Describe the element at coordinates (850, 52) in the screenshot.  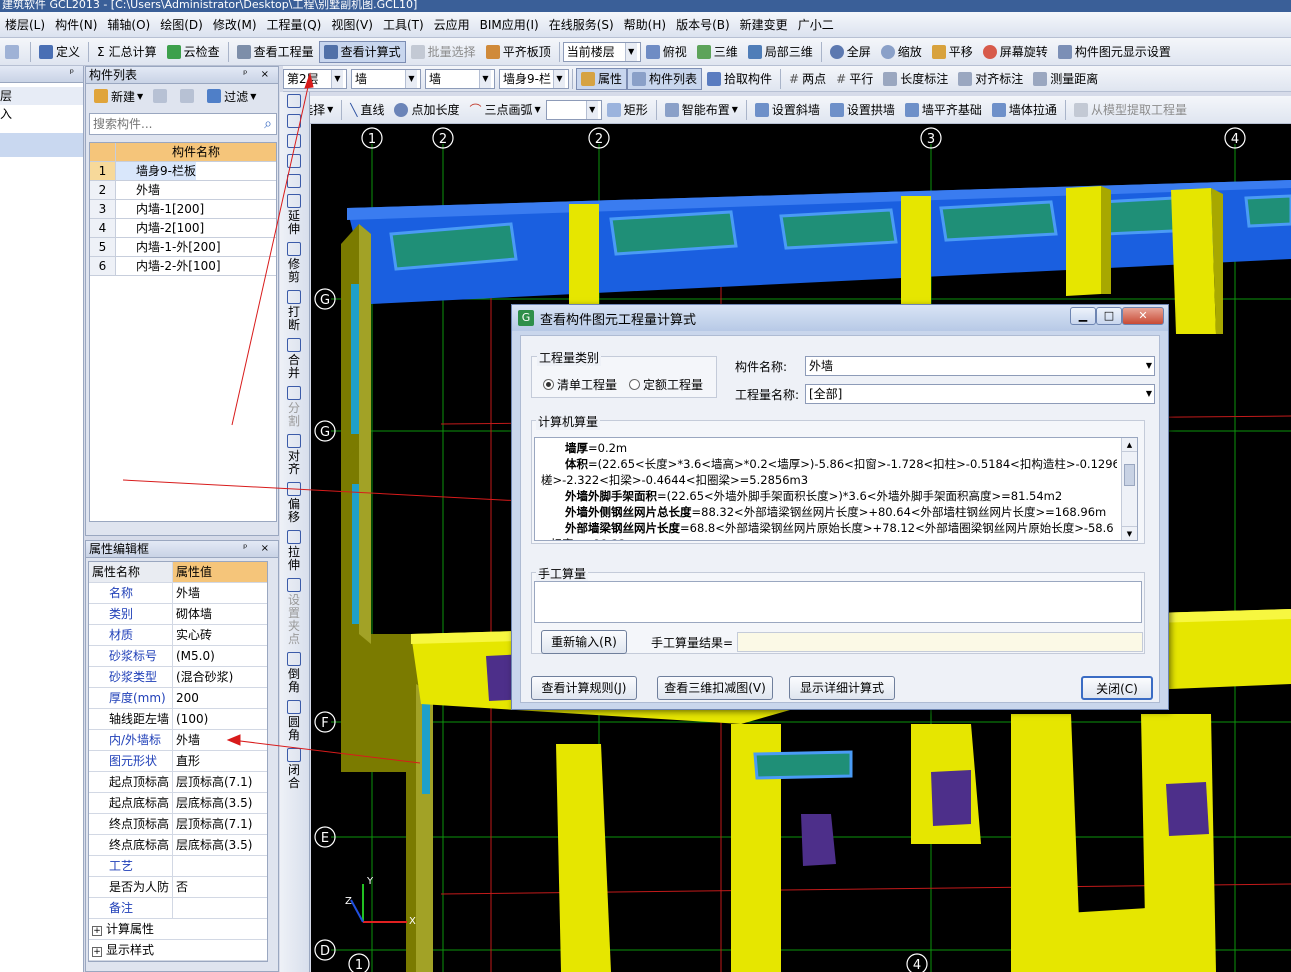
I see `fullscreen-button: 全屏` at that location.